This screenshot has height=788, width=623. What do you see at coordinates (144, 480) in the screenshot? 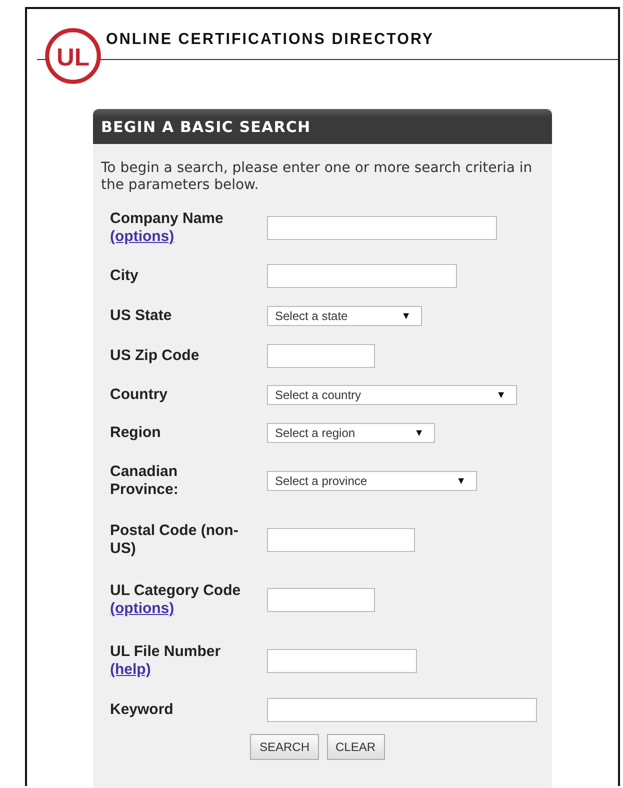
I see `field-label: Canadian Province:` at bounding box center [144, 480].